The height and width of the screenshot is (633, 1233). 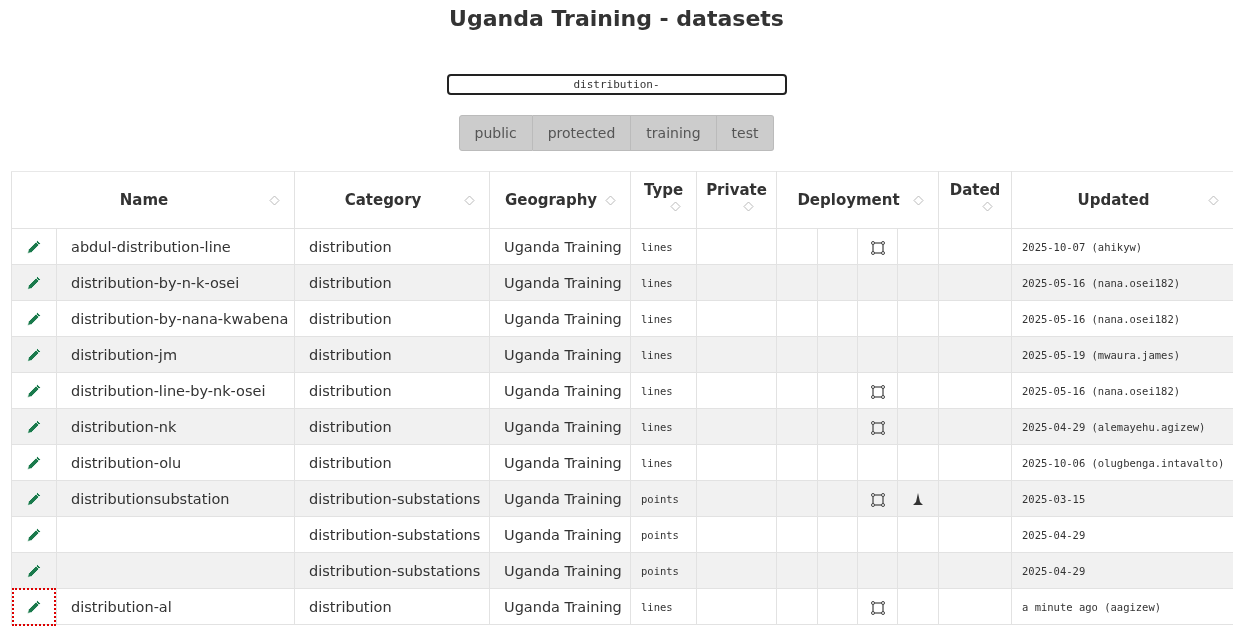 I want to click on column-header: Geography, so click(x=560, y=200).